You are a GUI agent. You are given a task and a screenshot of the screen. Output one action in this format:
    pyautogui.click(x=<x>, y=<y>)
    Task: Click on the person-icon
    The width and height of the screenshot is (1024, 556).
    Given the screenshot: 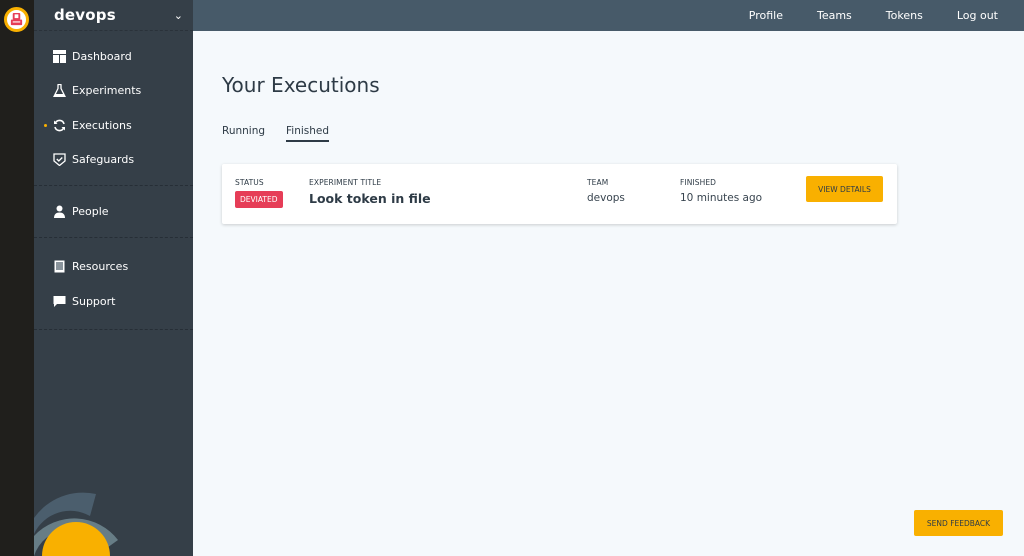 What is the action you would take?
    pyautogui.click(x=59, y=211)
    